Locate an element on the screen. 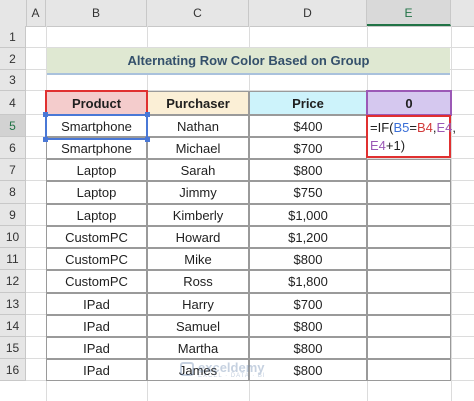 The image size is (474, 401). select-all-corner is located at coordinates (13, 13).